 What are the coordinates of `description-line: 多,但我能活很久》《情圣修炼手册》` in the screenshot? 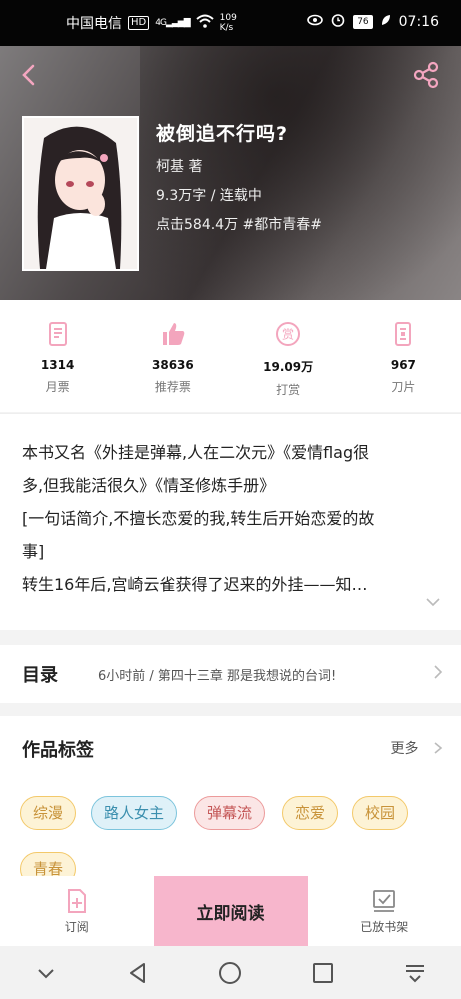 It's located at (149, 485).